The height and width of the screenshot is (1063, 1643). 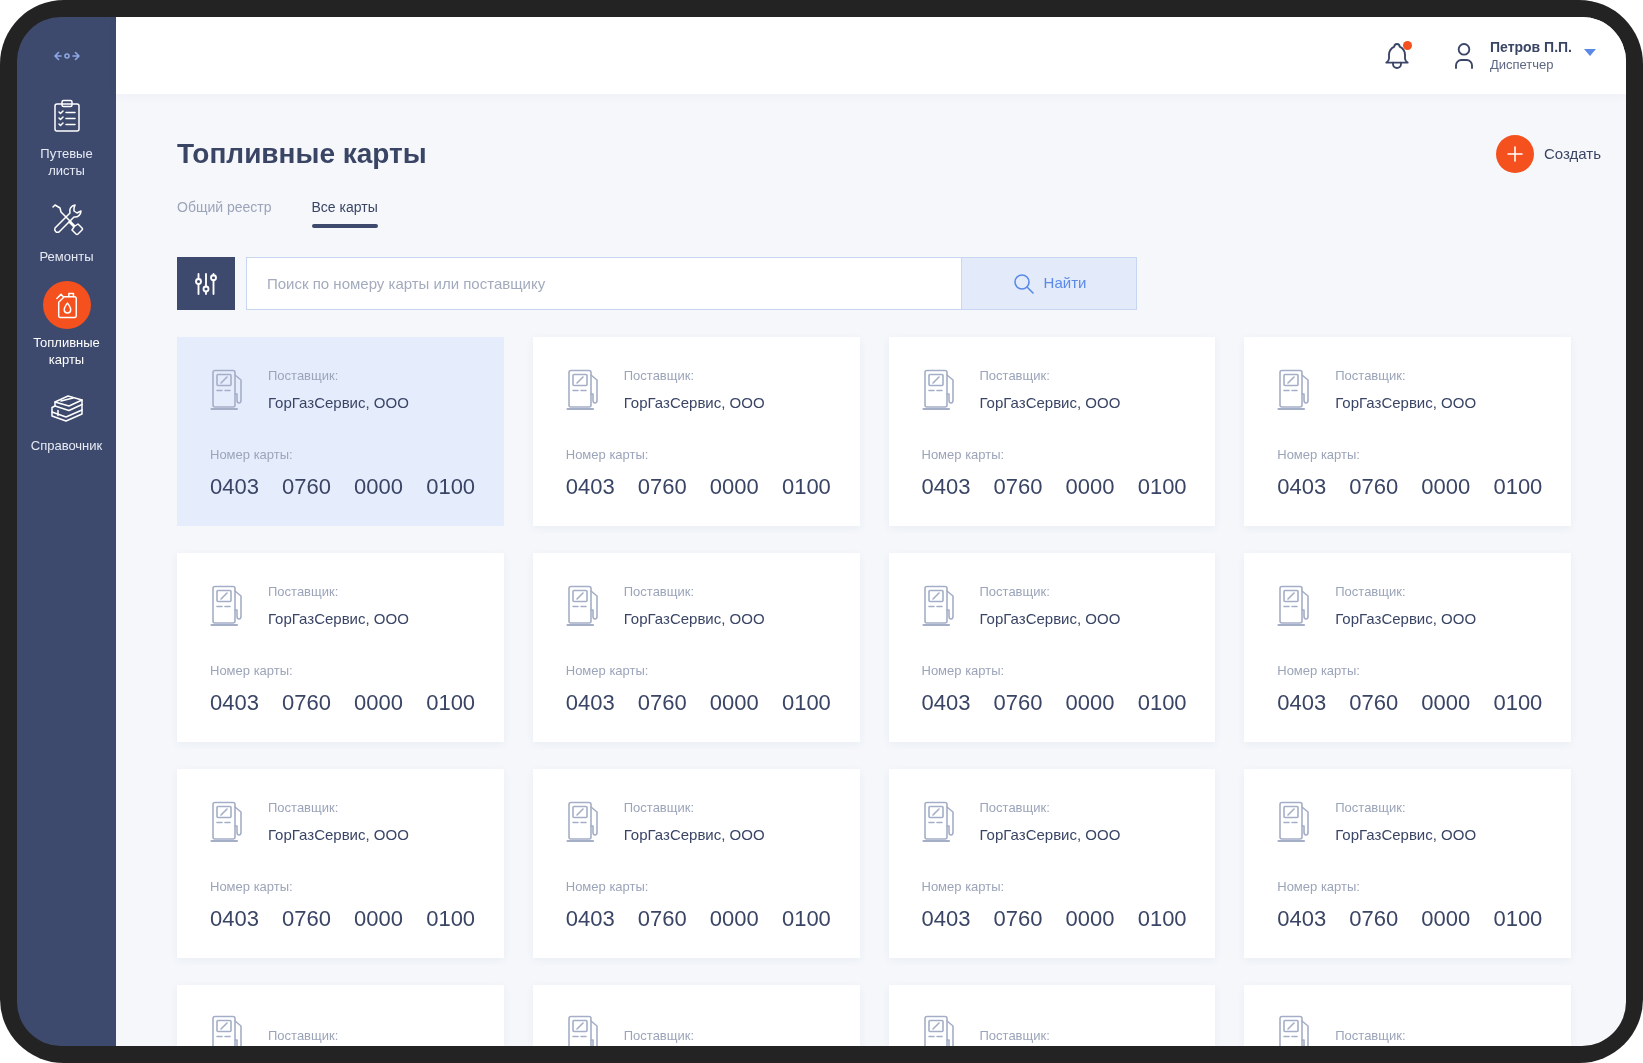 What do you see at coordinates (66, 419) in the screenshot?
I see `nav-item: Справочник` at bounding box center [66, 419].